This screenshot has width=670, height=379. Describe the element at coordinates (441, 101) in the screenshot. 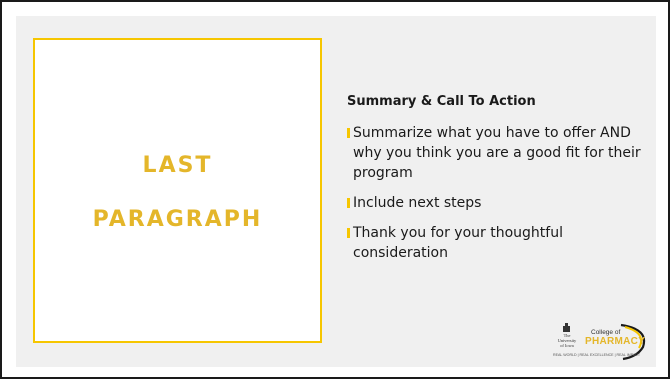

I see `subheading: Summary & Call To Action` at that location.